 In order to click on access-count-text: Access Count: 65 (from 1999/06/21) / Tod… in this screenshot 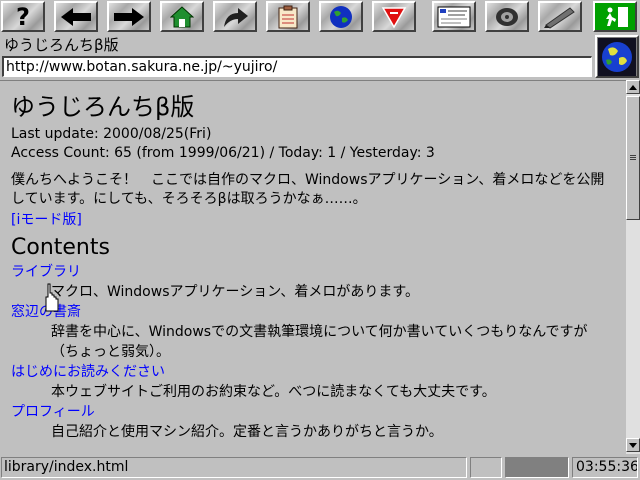, I will do `click(223, 153)`.